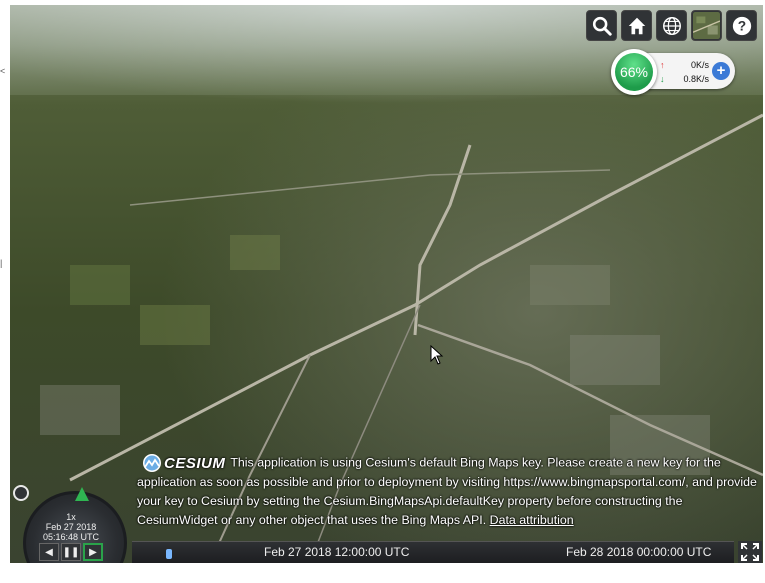 The width and height of the screenshot is (765, 583). I want to click on cesium-logo: CESIUM, so click(183, 463).